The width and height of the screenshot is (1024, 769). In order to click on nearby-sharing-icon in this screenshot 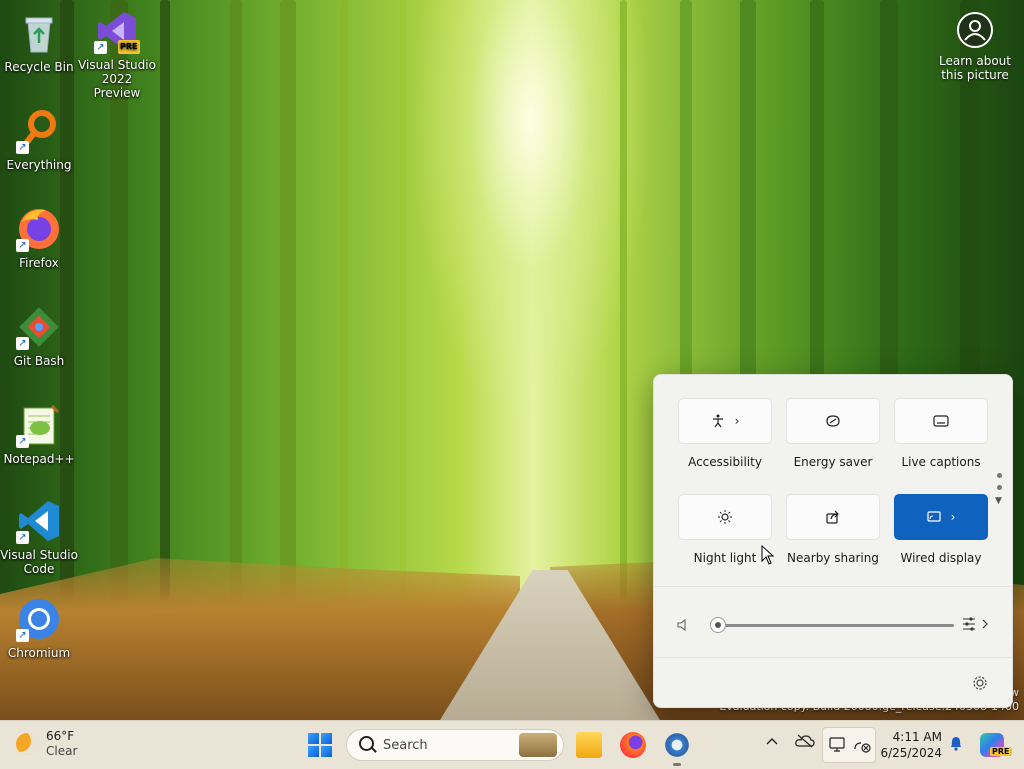, I will do `click(832, 517)`.